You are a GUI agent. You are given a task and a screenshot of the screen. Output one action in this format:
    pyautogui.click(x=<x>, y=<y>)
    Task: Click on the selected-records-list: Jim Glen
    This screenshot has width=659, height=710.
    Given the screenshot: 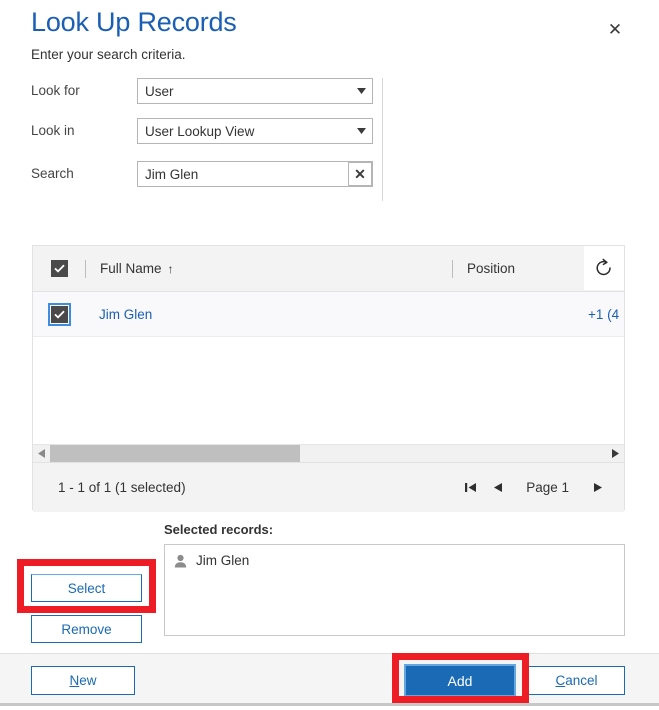 What is the action you would take?
    pyautogui.click(x=394, y=590)
    